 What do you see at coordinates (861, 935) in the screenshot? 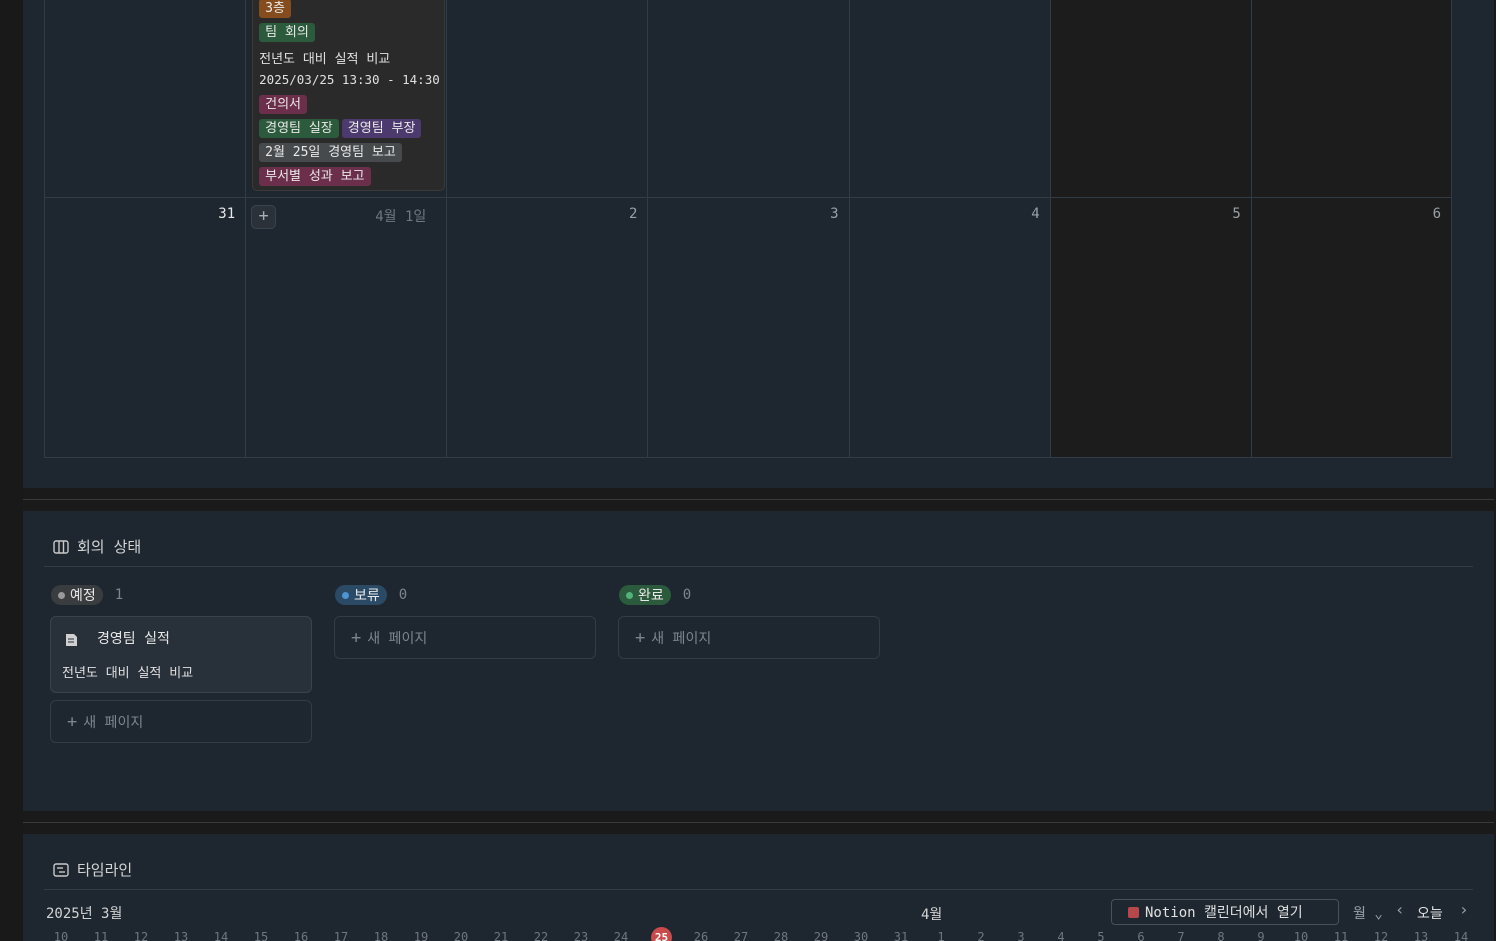
I see `timeline-day-label: 30` at bounding box center [861, 935].